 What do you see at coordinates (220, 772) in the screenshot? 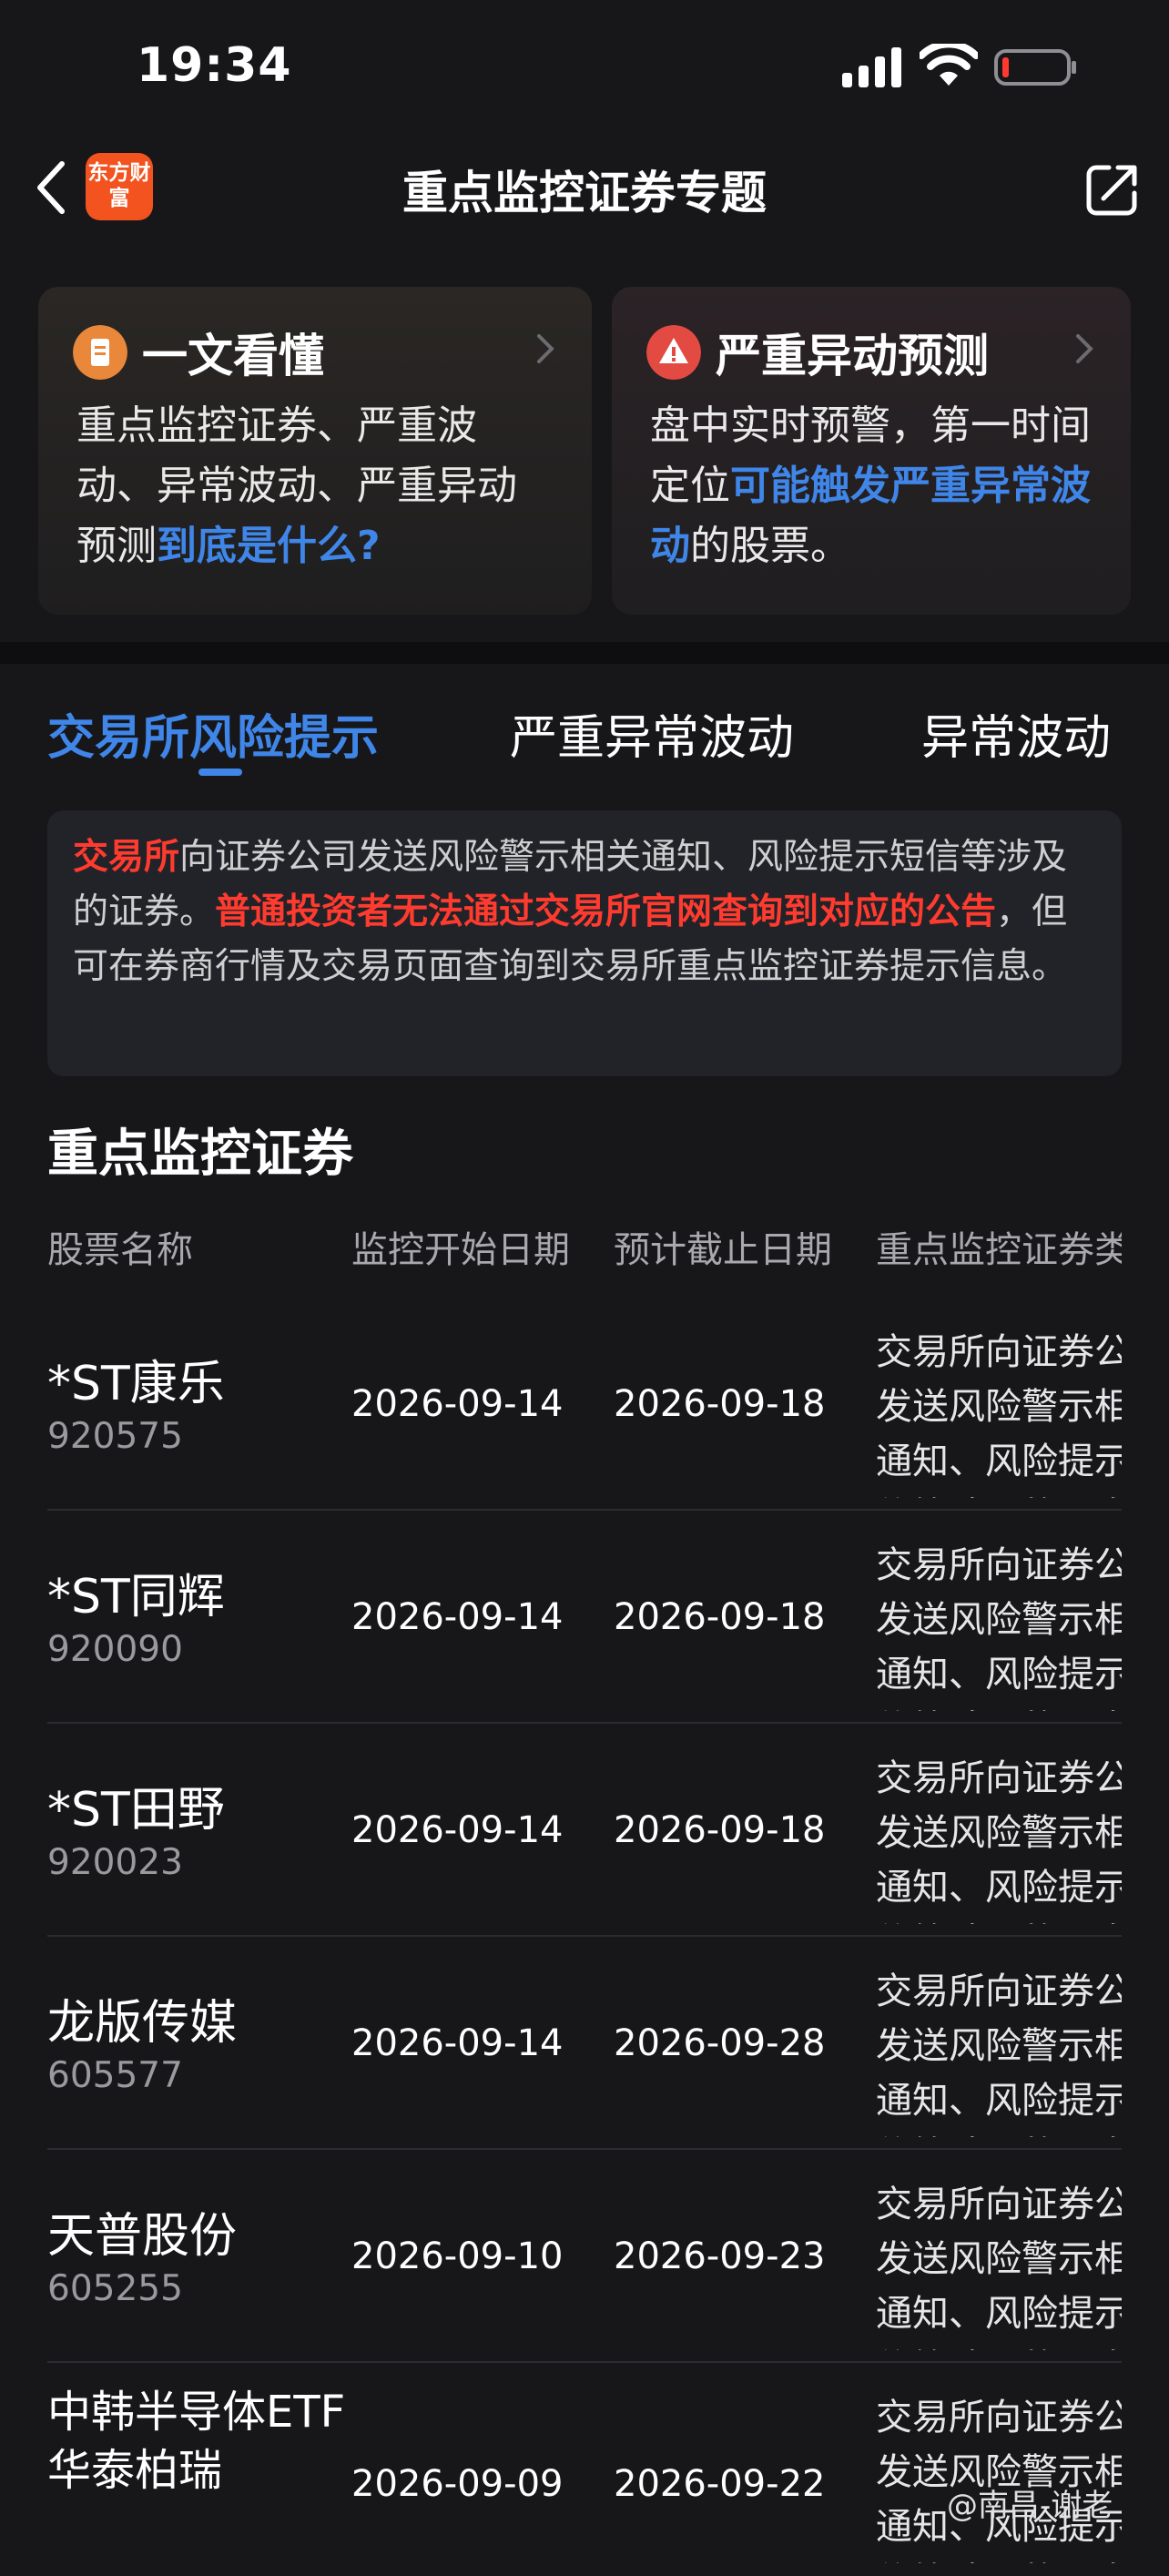
I see `active-tab-indicator` at bounding box center [220, 772].